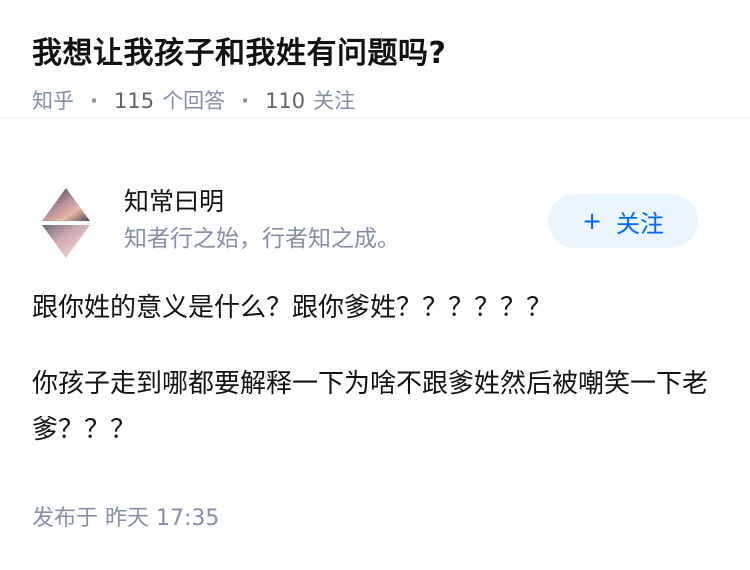 This screenshot has width=750, height=570. I want to click on follow-button: + 关注, so click(623, 221).